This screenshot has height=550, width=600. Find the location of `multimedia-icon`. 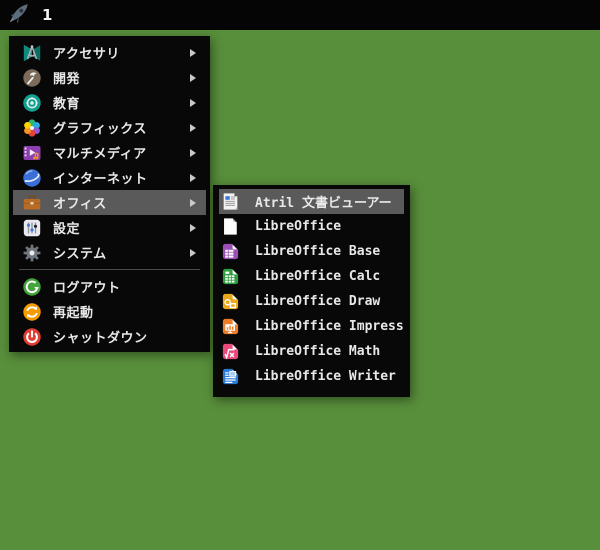

multimedia-icon is located at coordinates (32, 153).